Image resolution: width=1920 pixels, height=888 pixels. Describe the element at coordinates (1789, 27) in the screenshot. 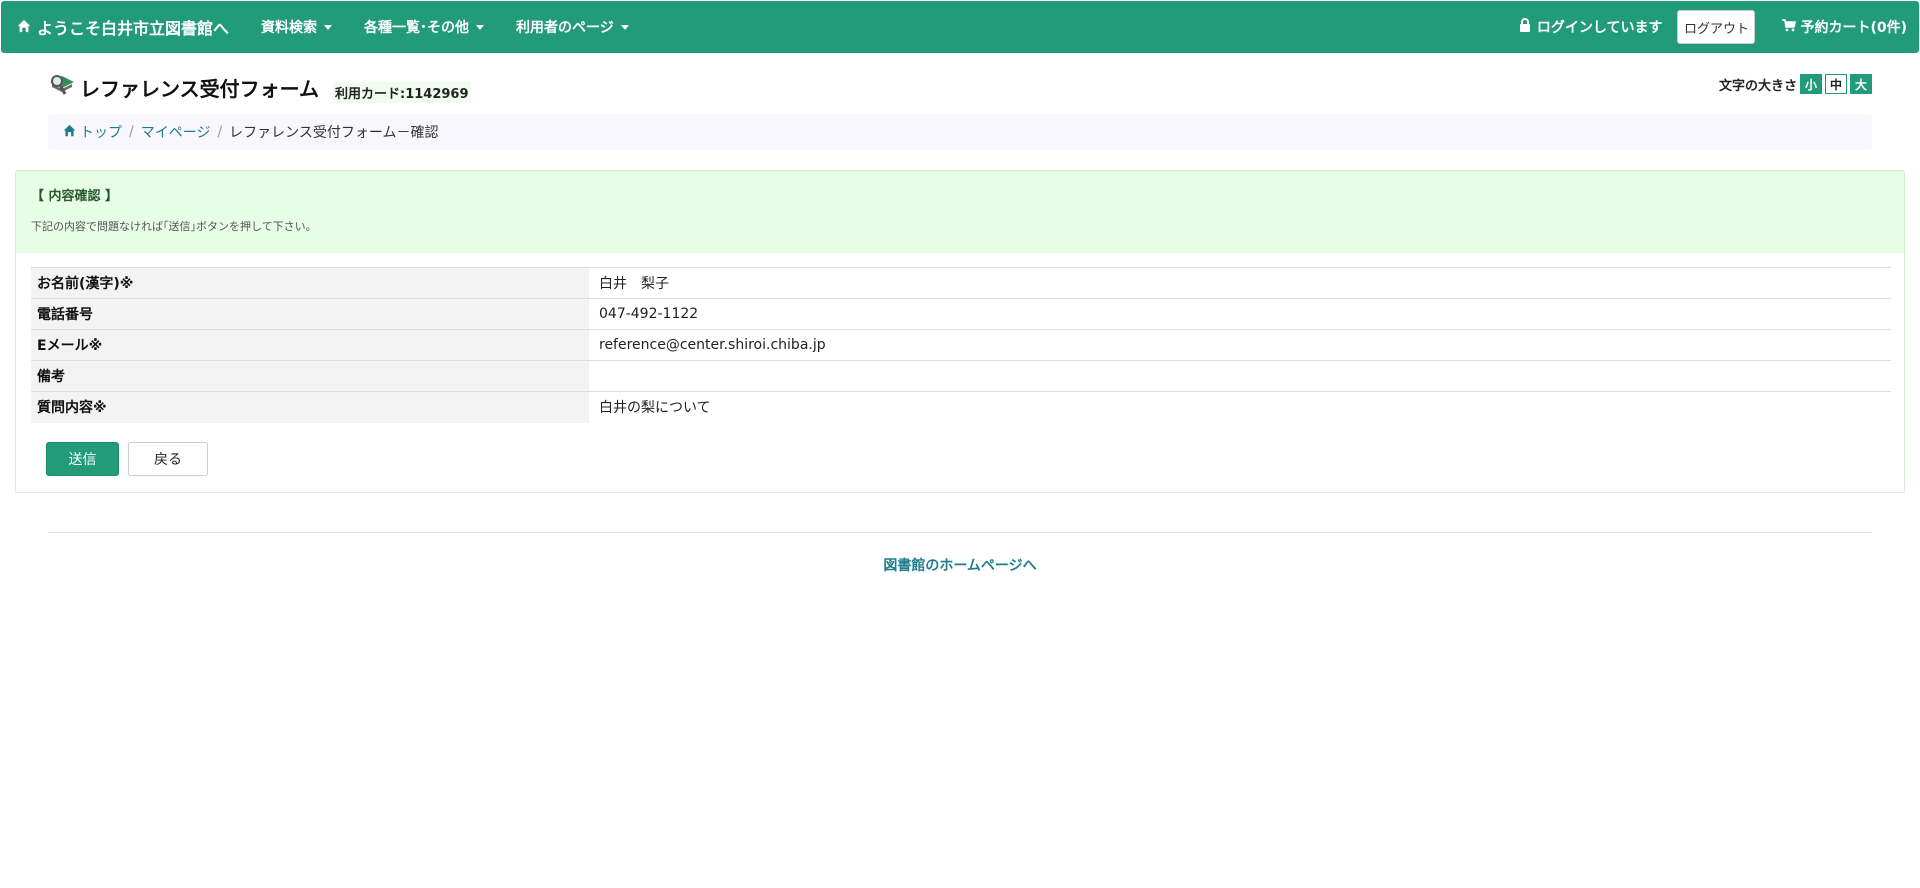

I see `cart-icon` at that location.